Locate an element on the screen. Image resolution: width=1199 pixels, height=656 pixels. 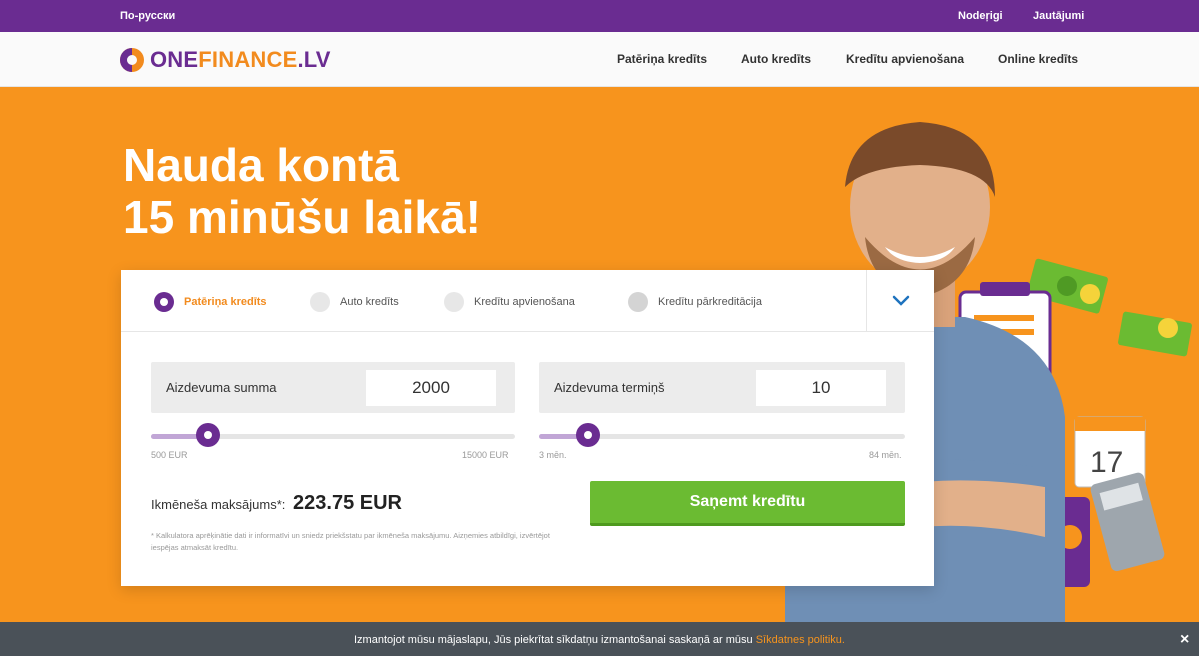
tab-consumer-credit: Patēriņa kredīts is located at coordinates (210, 302).